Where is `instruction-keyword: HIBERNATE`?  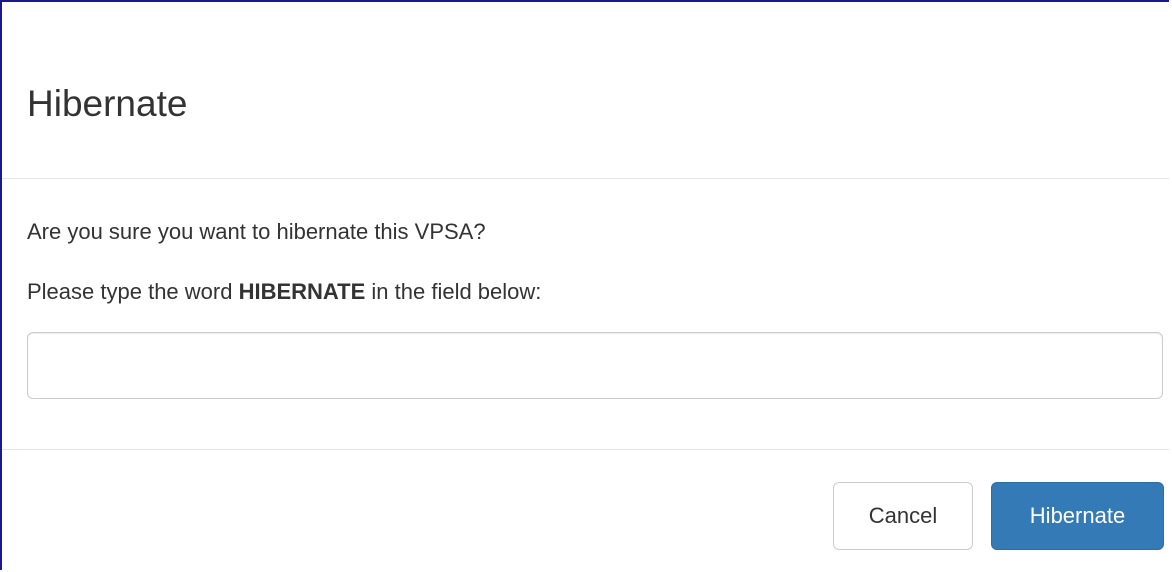 instruction-keyword: HIBERNATE is located at coordinates (302, 291).